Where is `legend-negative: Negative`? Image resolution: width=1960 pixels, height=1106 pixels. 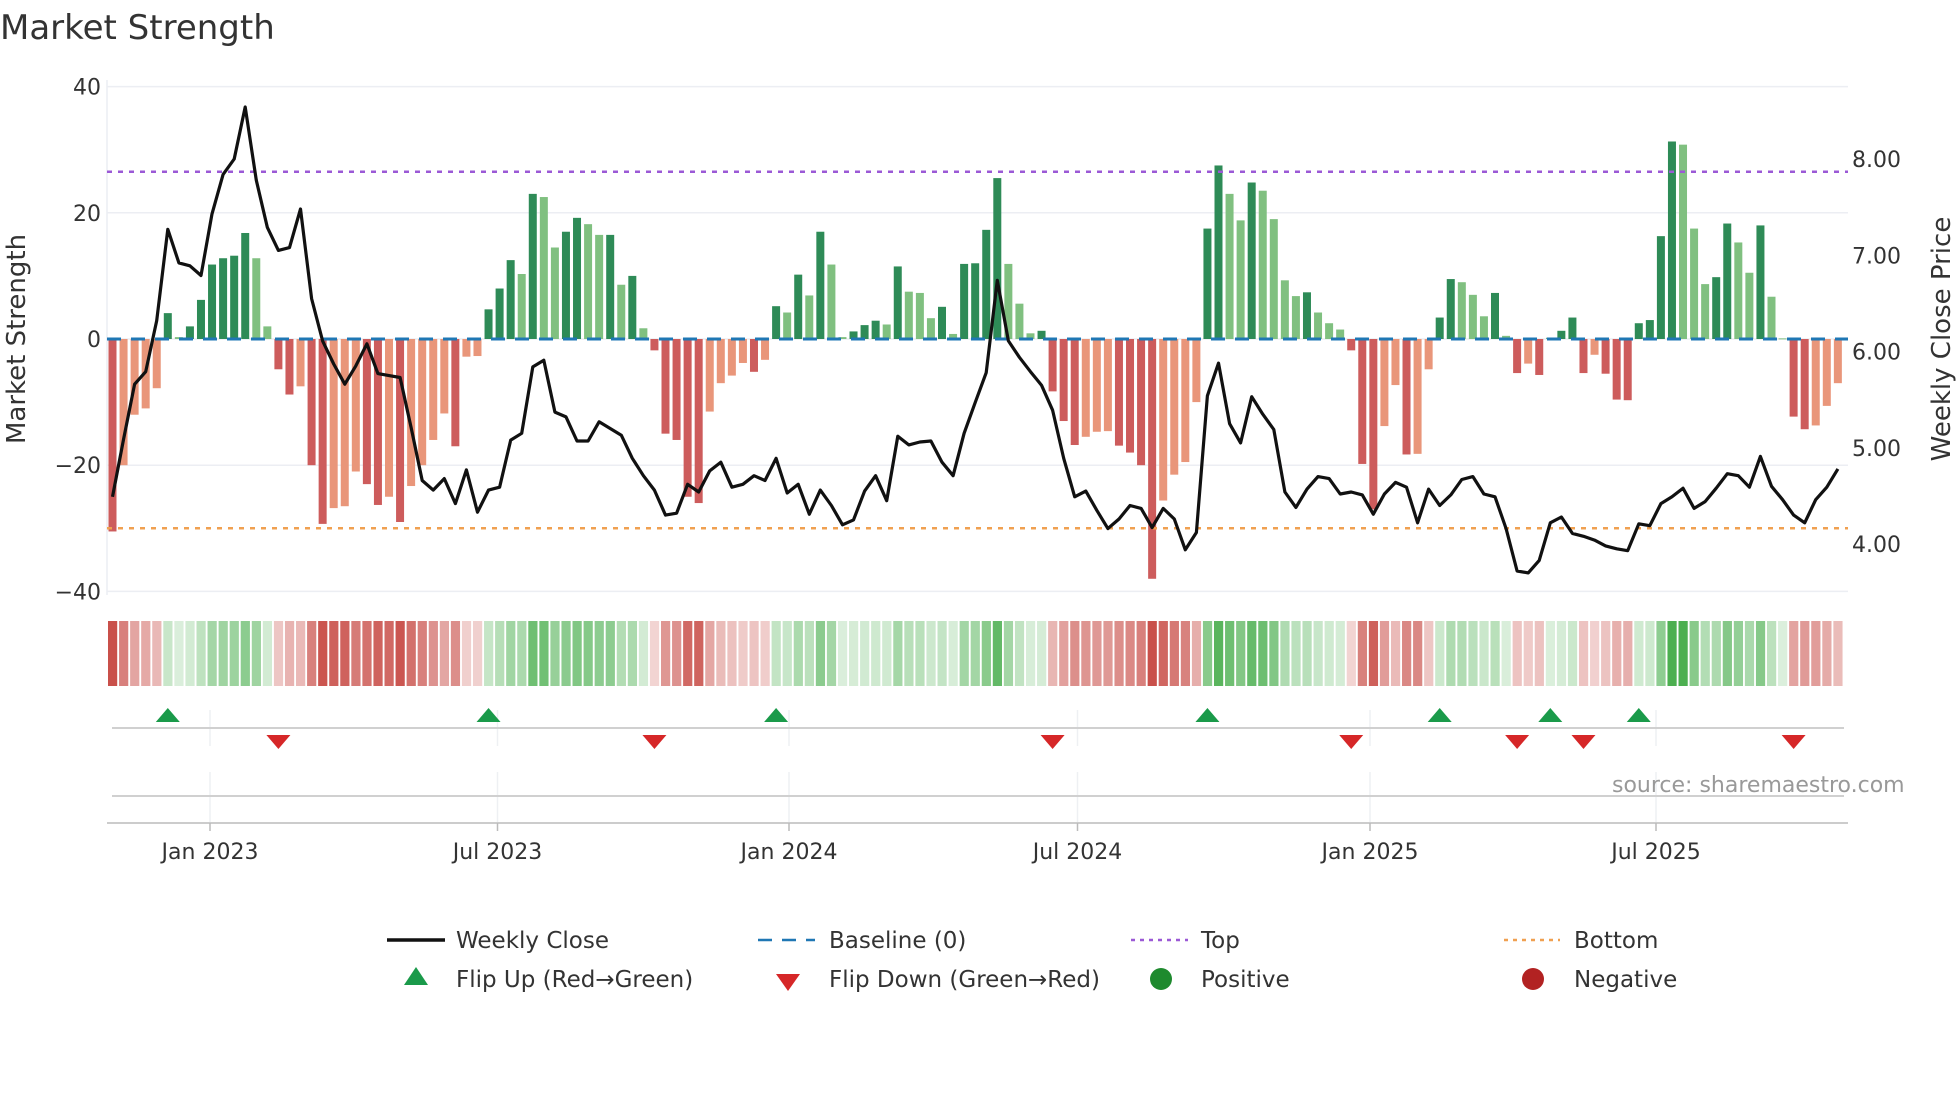
legend-negative: Negative is located at coordinates (1599, 980).